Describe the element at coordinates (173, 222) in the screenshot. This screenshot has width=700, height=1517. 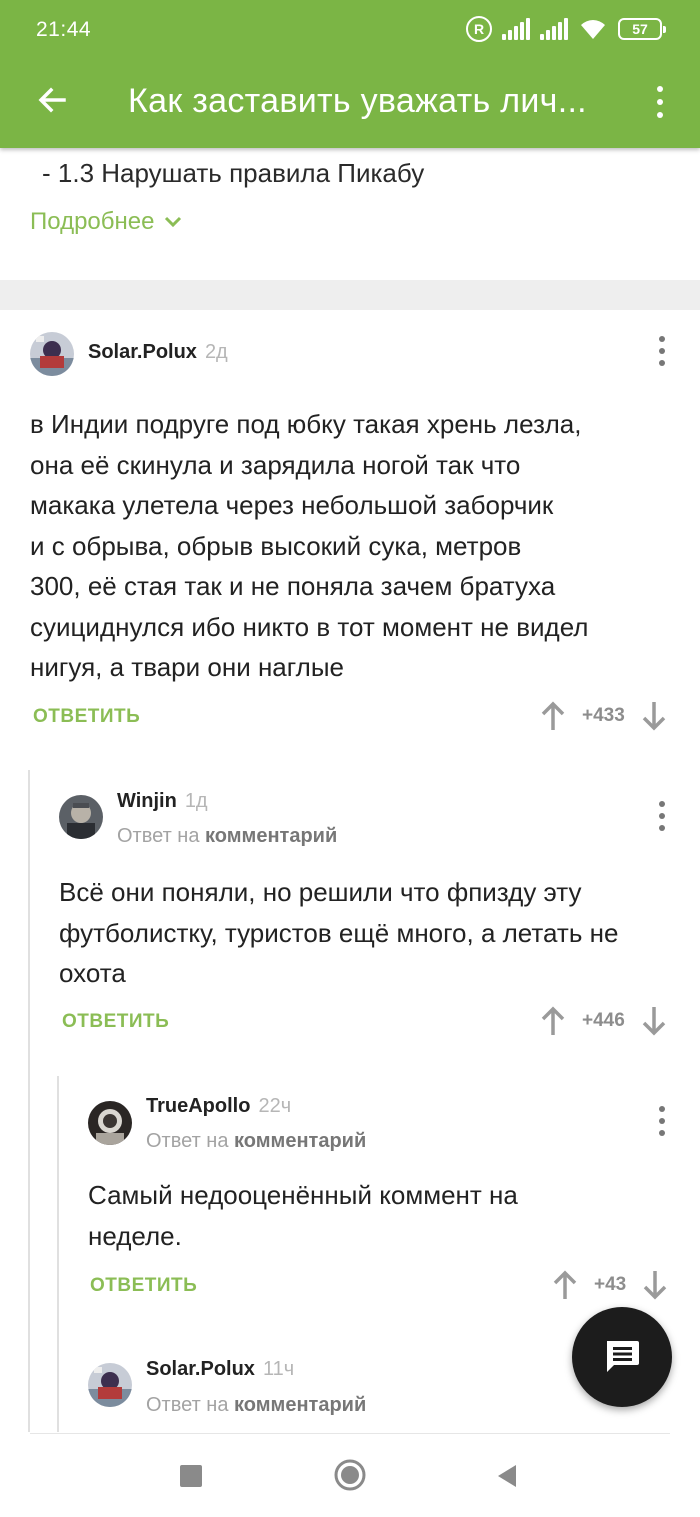
I see `chevron-down-icon` at that location.